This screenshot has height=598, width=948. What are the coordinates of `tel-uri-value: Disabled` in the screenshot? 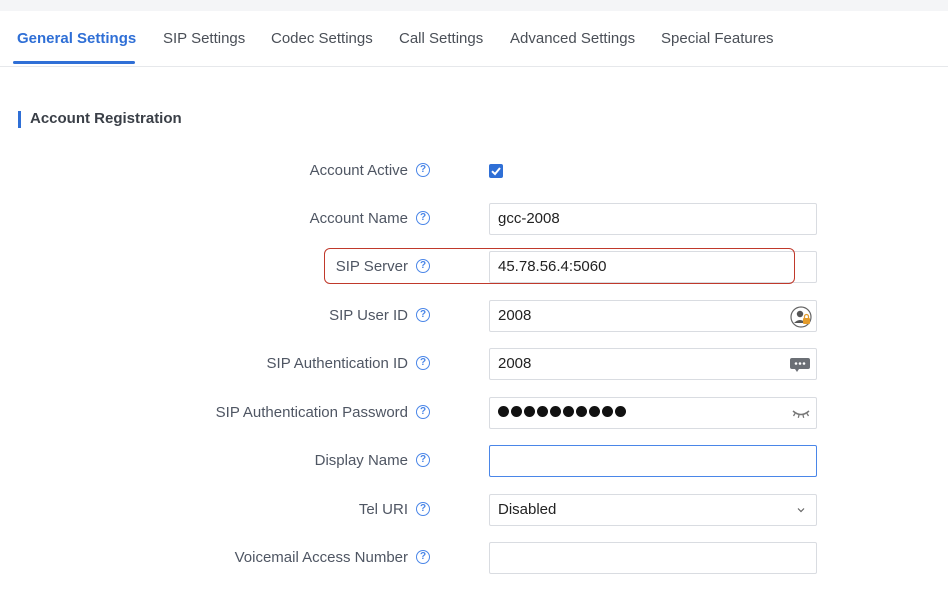 It's located at (527, 509).